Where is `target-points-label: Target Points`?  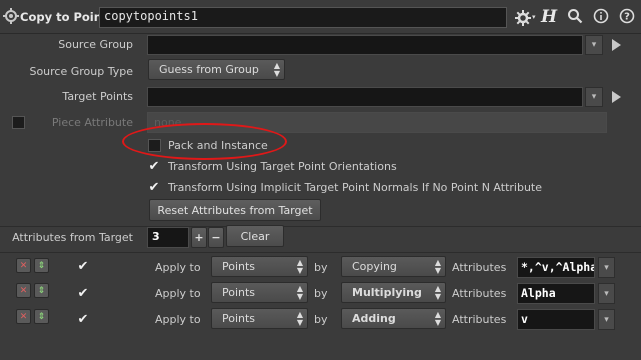
target-points-label: Target Points is located at coordinates (97, 96).